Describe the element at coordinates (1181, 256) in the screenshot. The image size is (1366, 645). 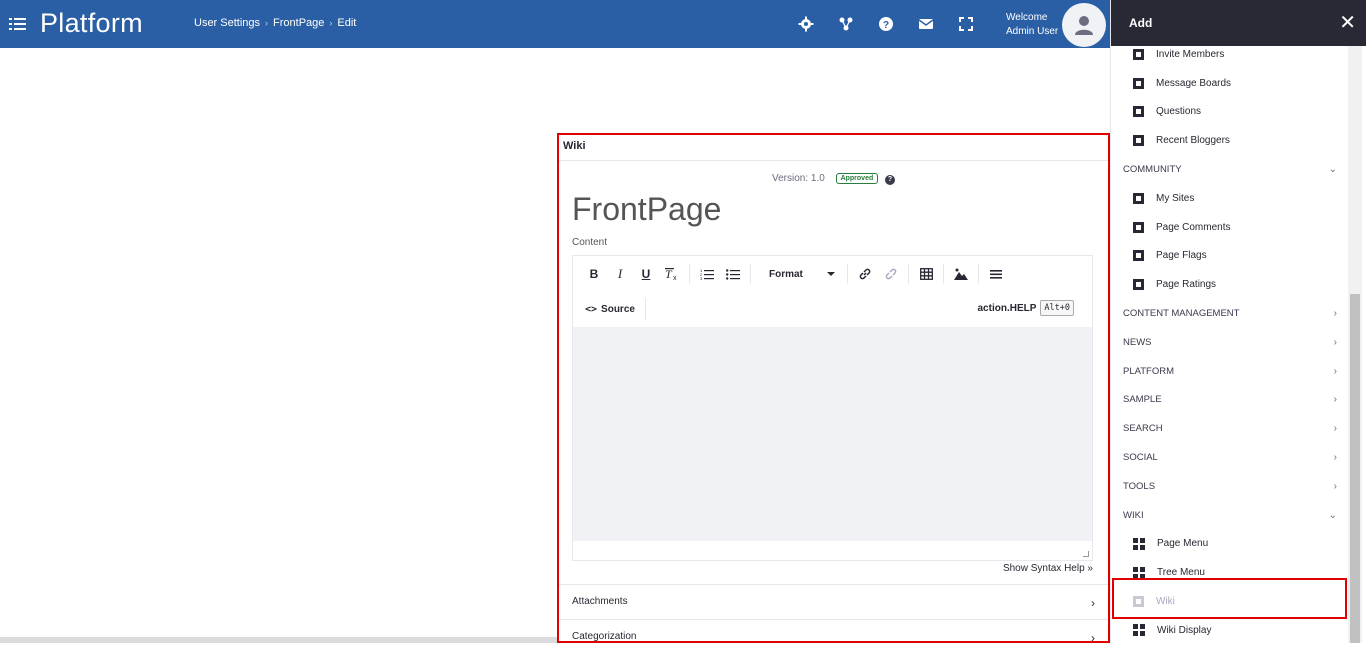
I see `widget-label: Page Flags` at that location.